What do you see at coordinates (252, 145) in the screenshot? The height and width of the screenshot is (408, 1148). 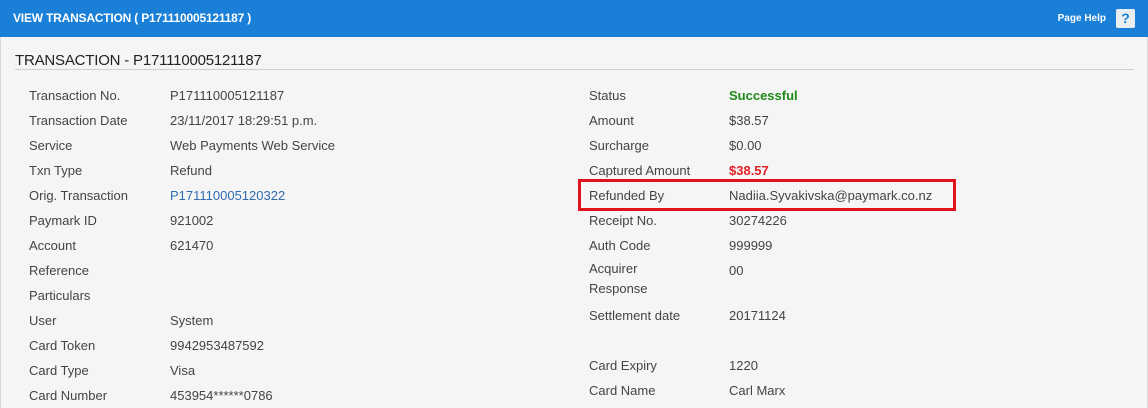 I see `service-value: Web Payments Web Service` at bounding box center [252, 145].